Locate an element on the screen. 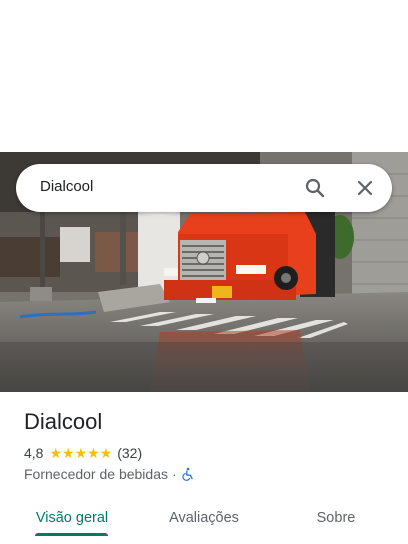  category-row: Fornecedor de bebidas · is located at coordinates (109, 474).